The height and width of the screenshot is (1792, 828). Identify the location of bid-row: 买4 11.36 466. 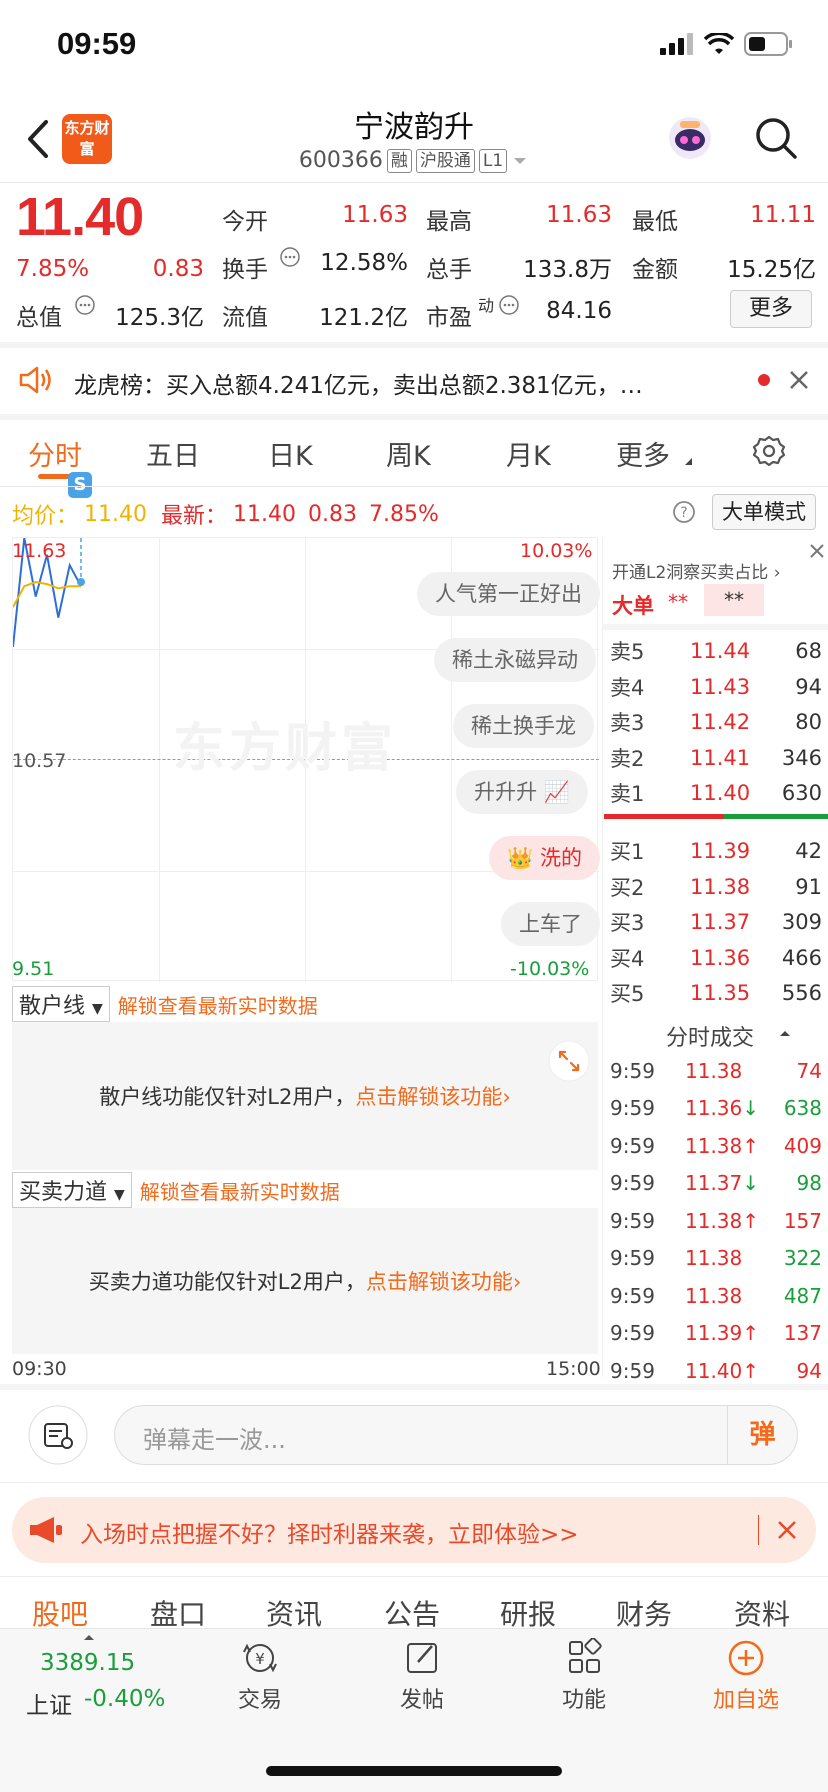
(716, 958).